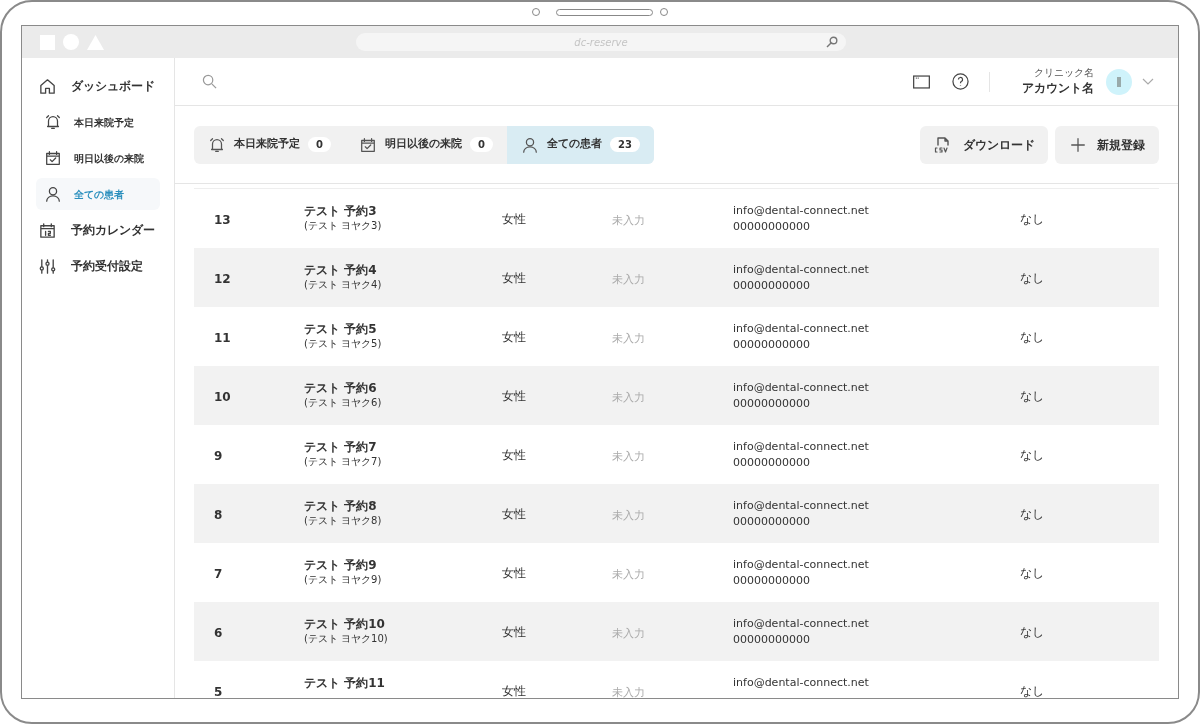 Image resolution: width=1200 pixels, height=724 pixels. I want to click on patient-row: 10 テスト 予約6 (テスト ヨヤク6) 女性 未入力 info@dental-connect.net 00000000000 なし, so click(676, 395).